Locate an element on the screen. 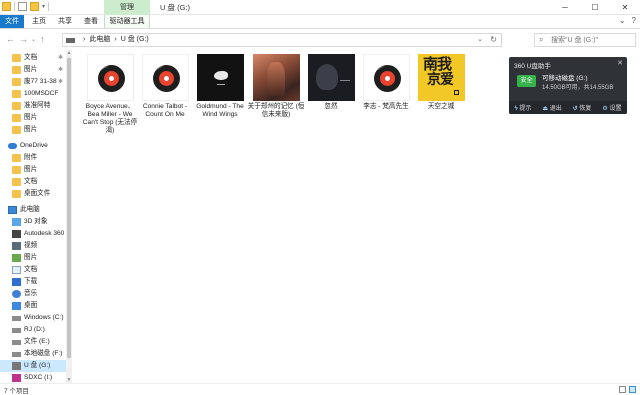 The image size is (640, 395). nav-item: 废77 31-38 ✱ is located at coordinates (33, 82).